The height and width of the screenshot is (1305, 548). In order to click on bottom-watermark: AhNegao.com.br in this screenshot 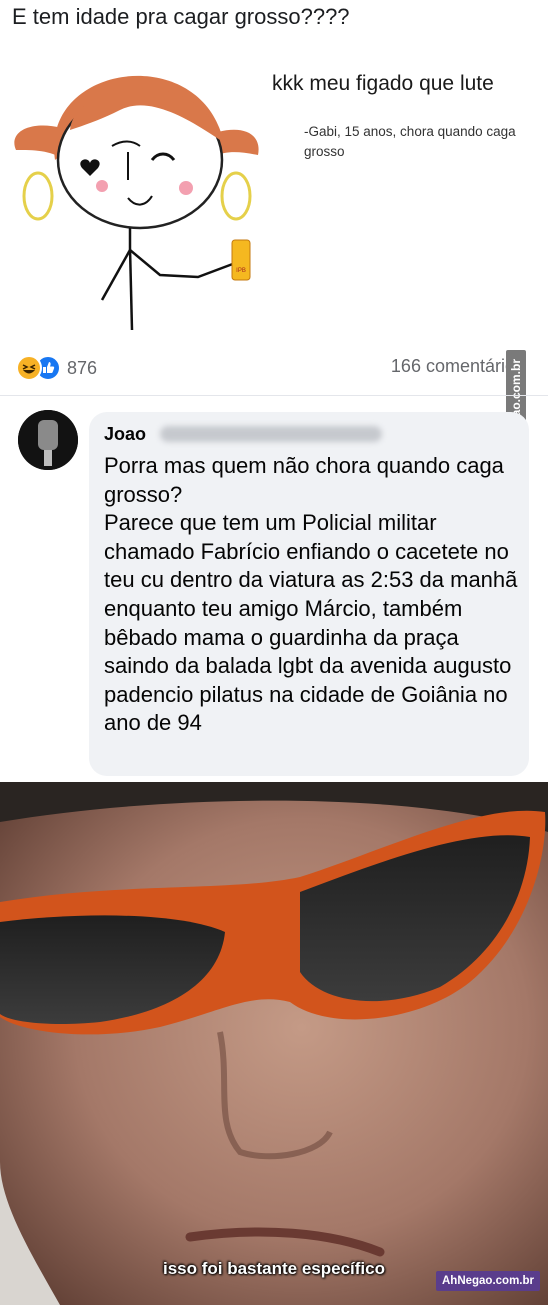, I will do `click(487, 1281)`.